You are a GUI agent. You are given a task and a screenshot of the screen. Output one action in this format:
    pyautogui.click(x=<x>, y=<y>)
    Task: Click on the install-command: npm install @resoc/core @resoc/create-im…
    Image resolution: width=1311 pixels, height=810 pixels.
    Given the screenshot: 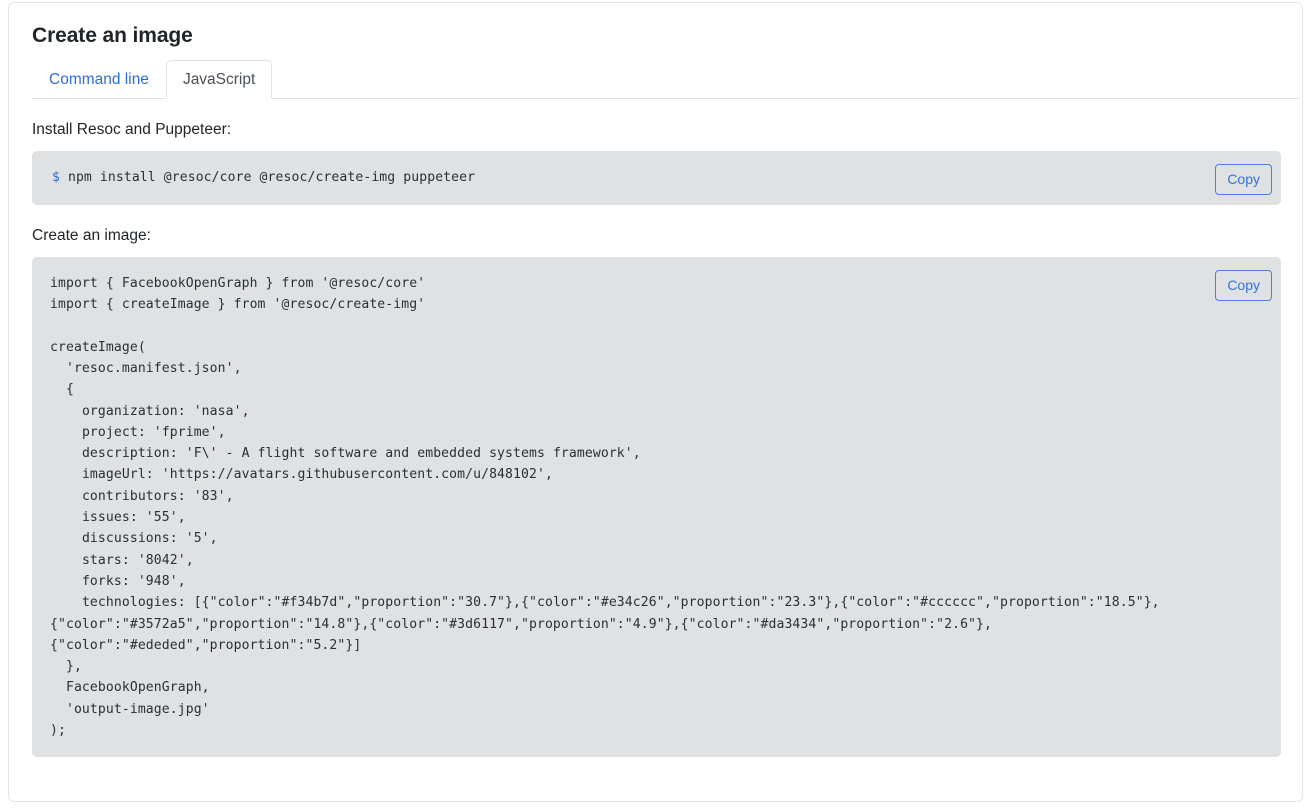 What is the action you would take?
    pyautogui.click(x=267, y=178)
    